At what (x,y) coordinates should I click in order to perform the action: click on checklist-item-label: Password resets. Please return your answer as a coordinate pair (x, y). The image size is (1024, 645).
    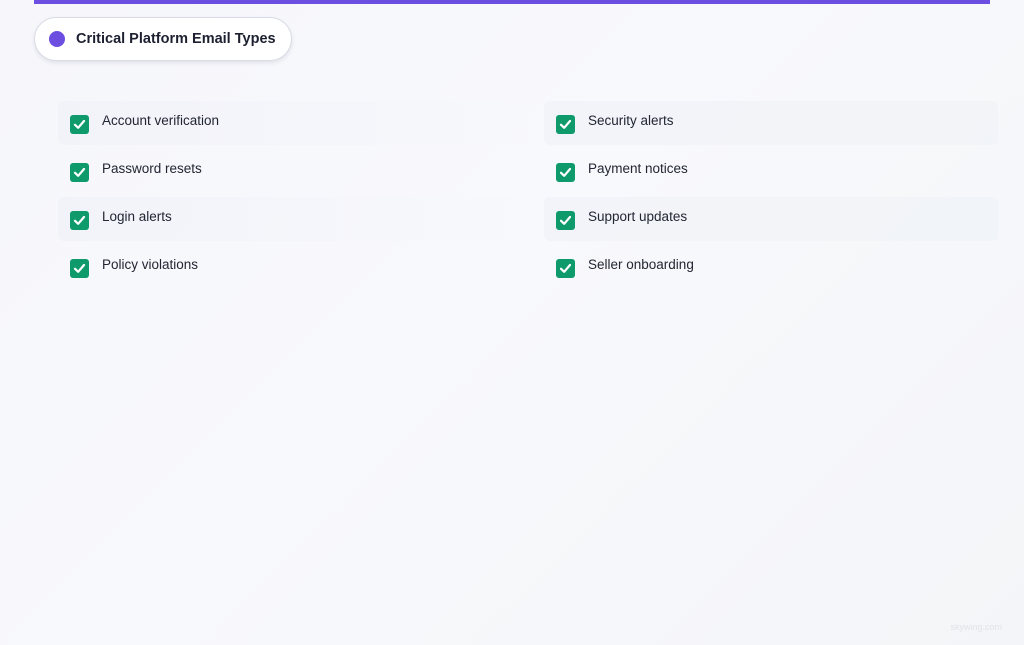
    Looking at the image, I should click on (152, 168).